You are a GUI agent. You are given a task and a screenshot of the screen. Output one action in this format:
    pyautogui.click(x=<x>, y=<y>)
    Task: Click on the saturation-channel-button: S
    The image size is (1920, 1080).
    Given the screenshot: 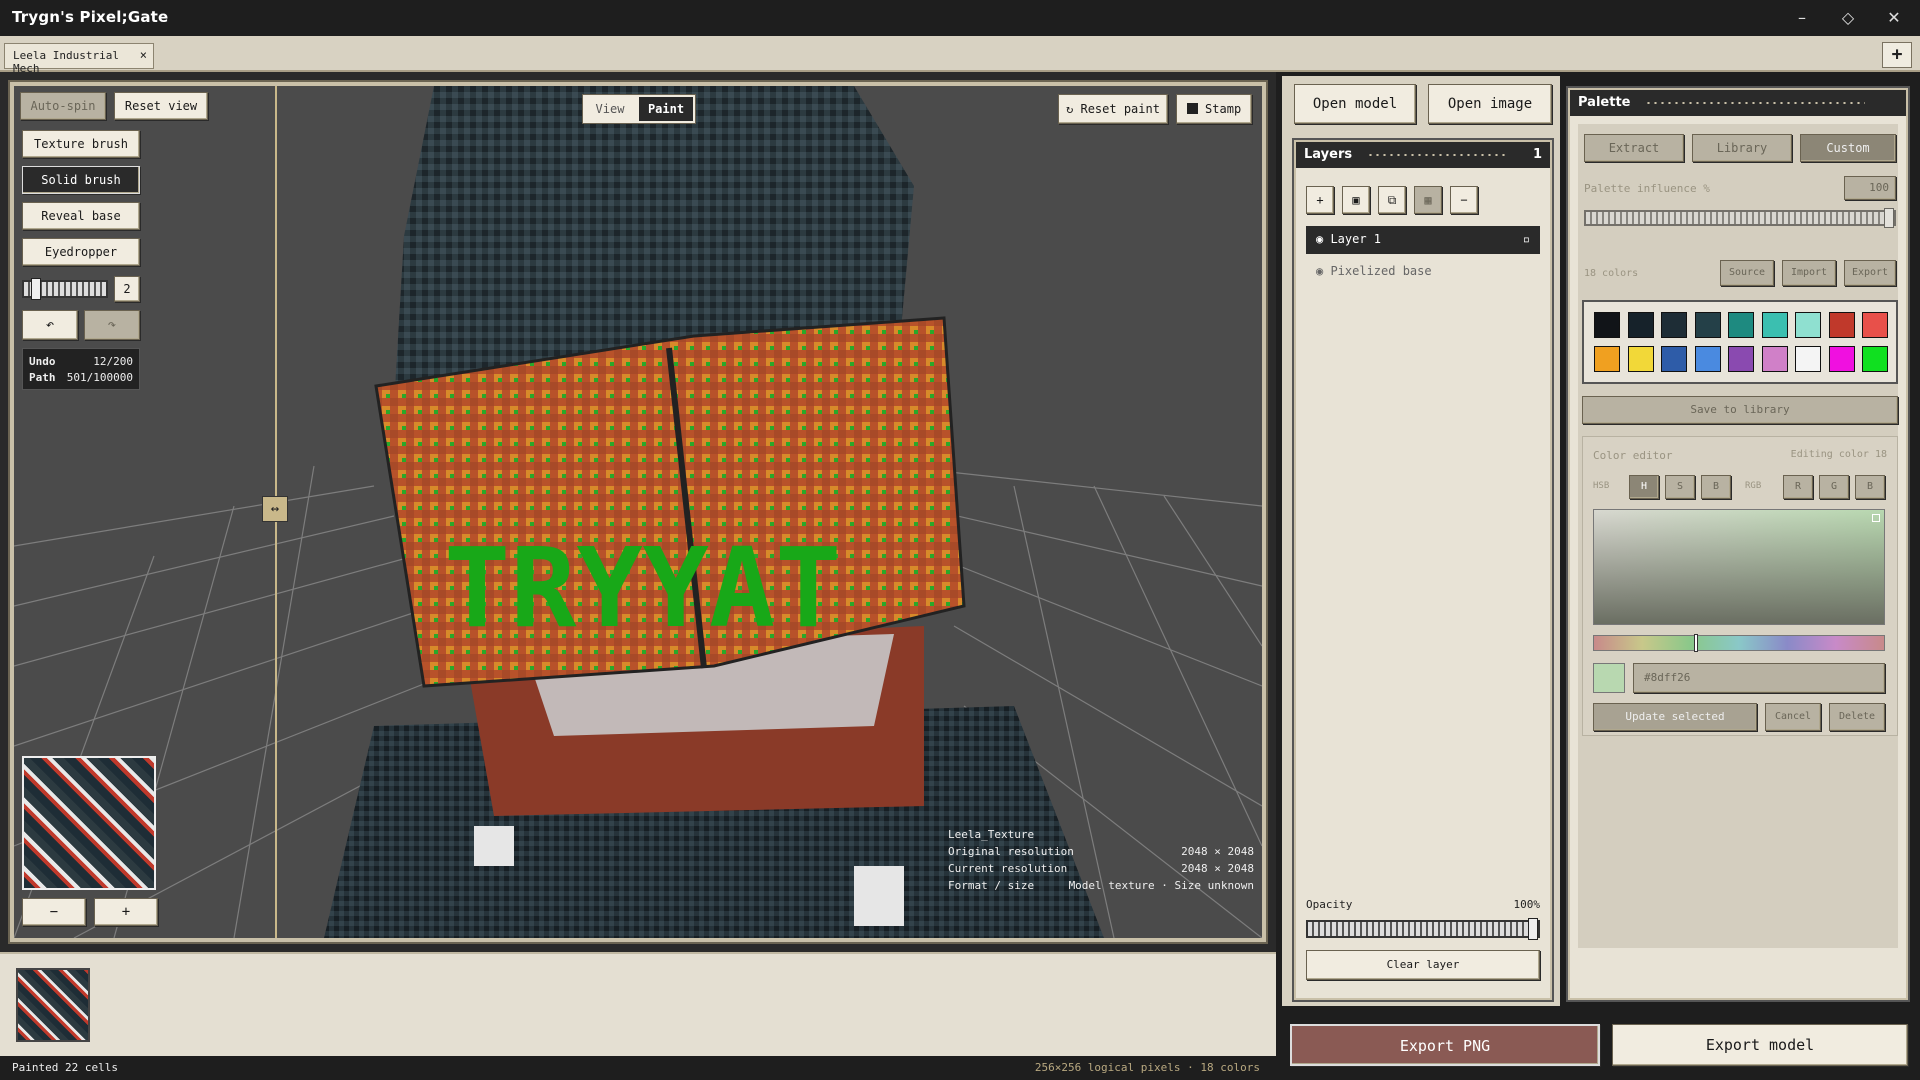 What is the action you would take?
    pyautogui.click(x=1680, y=487)
    